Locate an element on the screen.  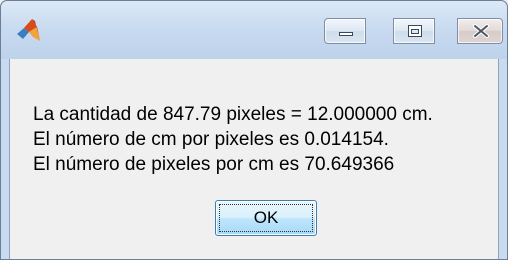
close-icon is located at coordinates (481, 31).